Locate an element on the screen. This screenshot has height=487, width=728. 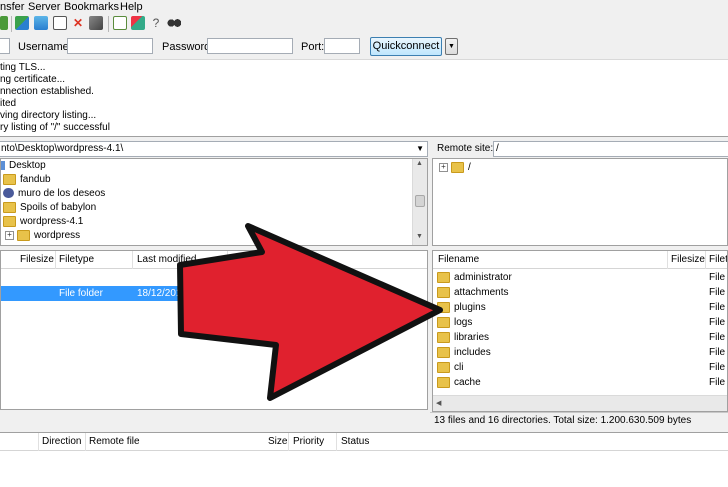
column-filetype: Filety is located at coordinates (718, 259).